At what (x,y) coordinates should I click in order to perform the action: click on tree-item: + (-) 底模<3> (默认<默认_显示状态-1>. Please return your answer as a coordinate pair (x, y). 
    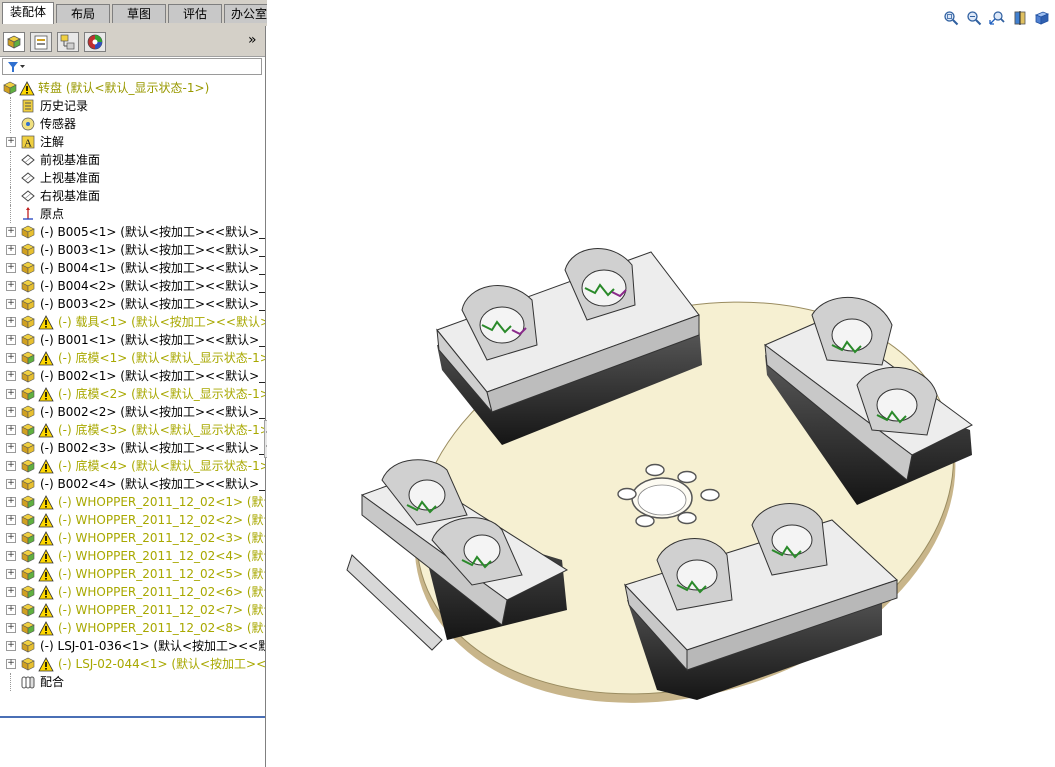
    Looking at the image, I should click on (132, 430).